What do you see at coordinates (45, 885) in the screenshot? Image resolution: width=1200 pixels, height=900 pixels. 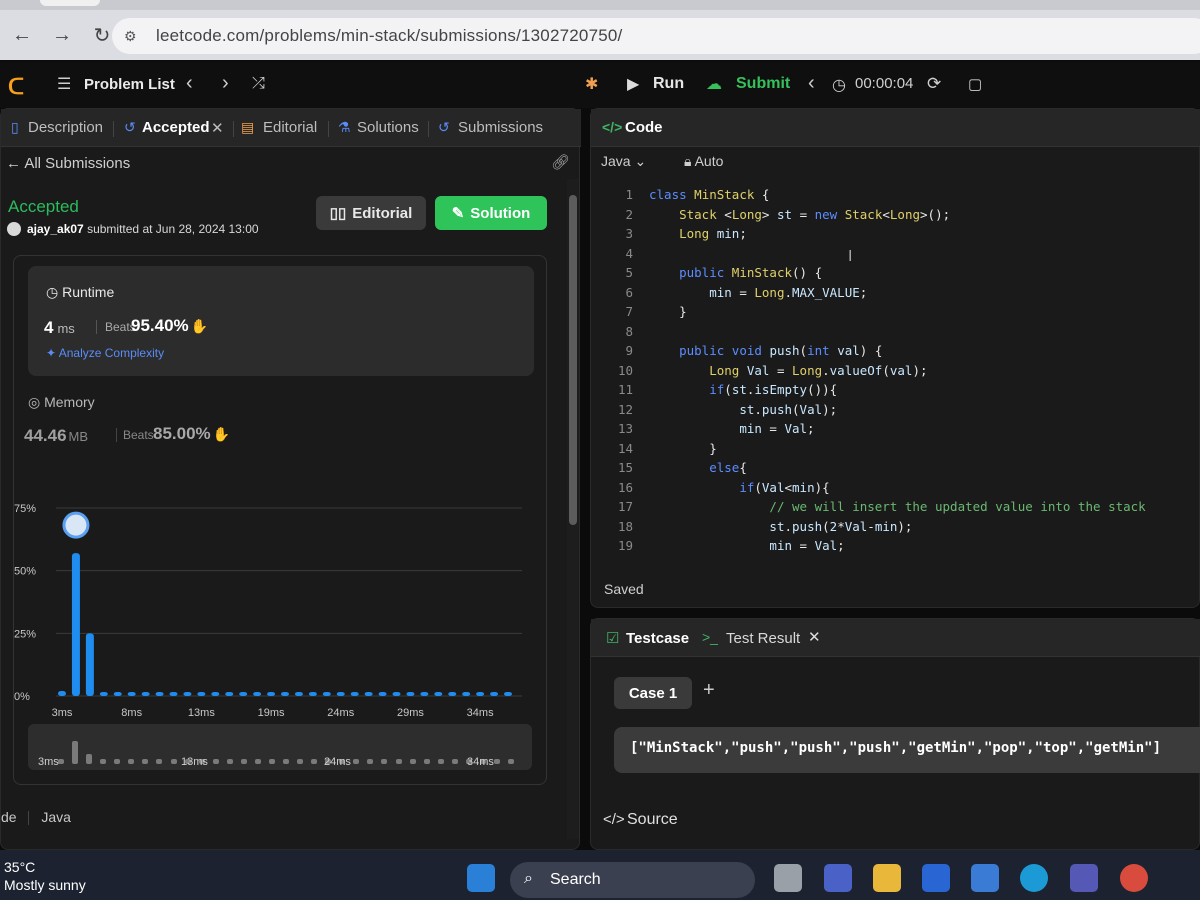 I see `weather-condition: Mostly sunny` at bounding box center [45, 885].